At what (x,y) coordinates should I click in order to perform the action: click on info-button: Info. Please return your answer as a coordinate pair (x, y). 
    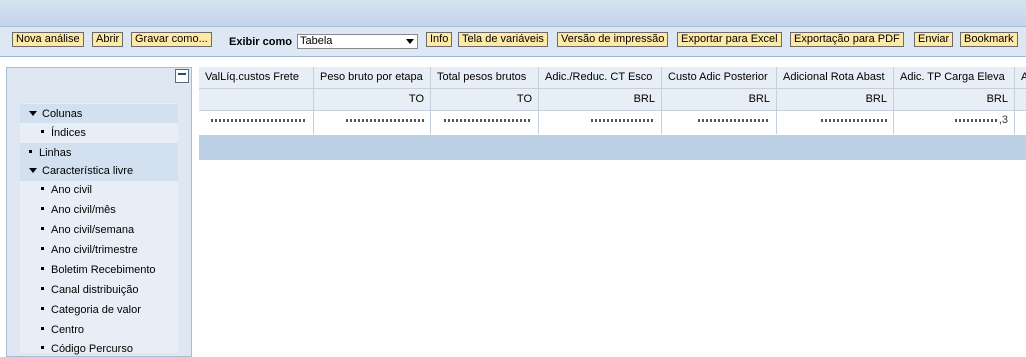
    Looking at the image, I should click on (439, 39).